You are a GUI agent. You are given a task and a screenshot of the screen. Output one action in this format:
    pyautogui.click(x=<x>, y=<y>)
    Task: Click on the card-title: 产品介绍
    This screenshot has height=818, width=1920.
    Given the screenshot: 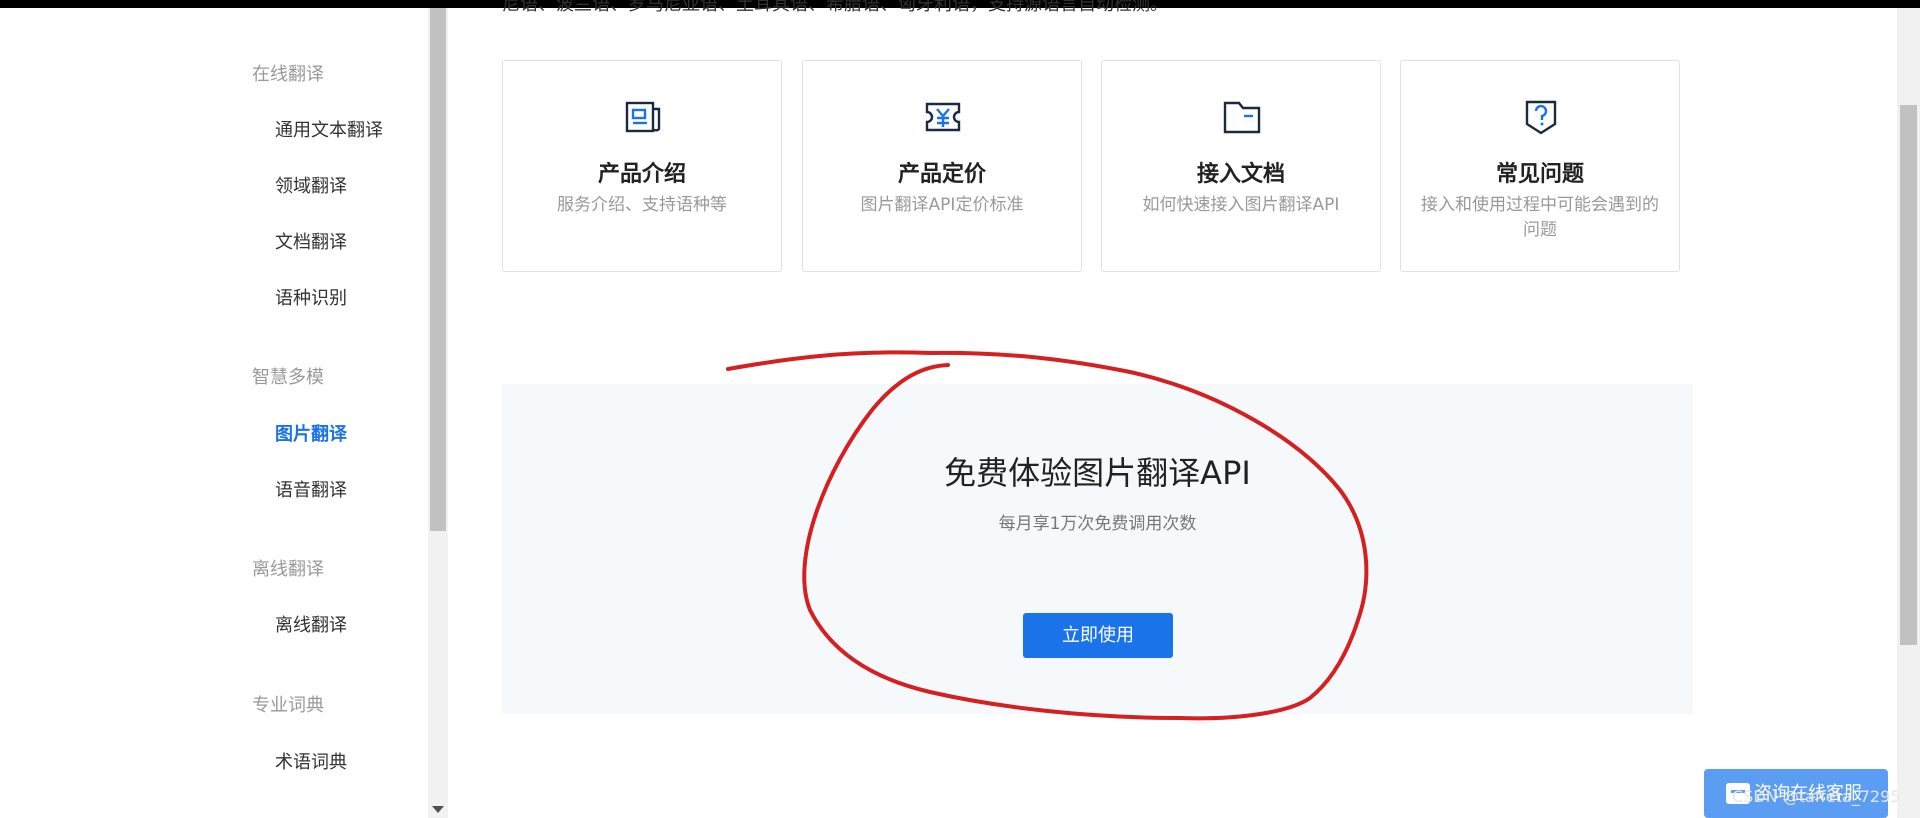 What is the action you would take?
    pyautogui.click(x=641, y=174)
    